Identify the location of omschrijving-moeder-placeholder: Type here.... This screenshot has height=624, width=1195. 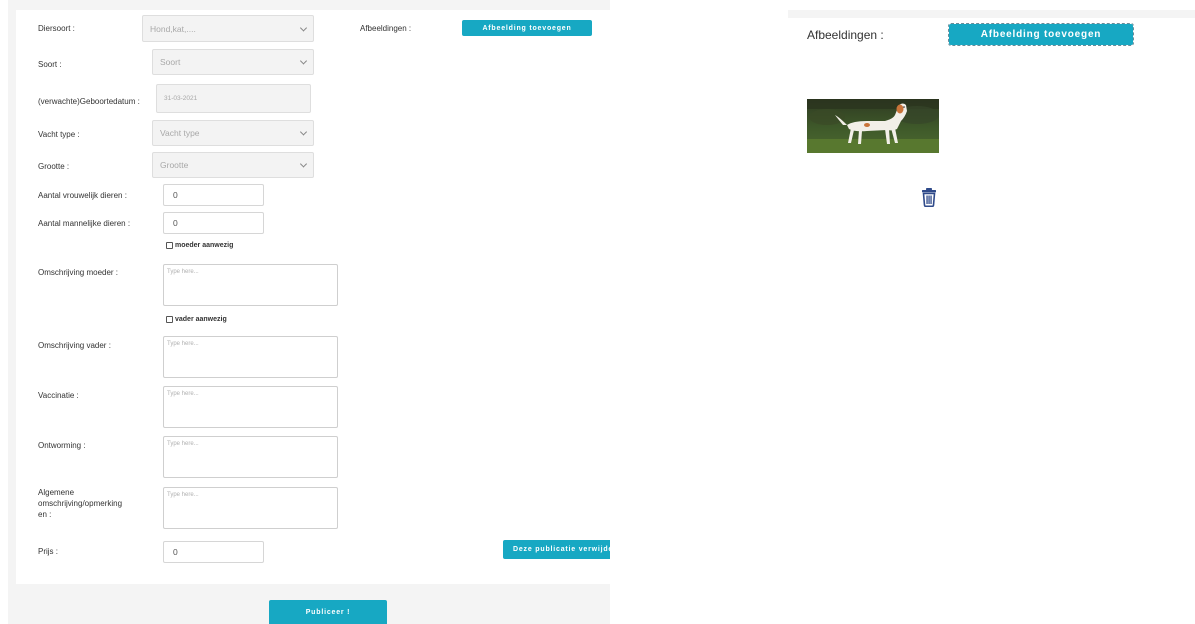
(183, 272).